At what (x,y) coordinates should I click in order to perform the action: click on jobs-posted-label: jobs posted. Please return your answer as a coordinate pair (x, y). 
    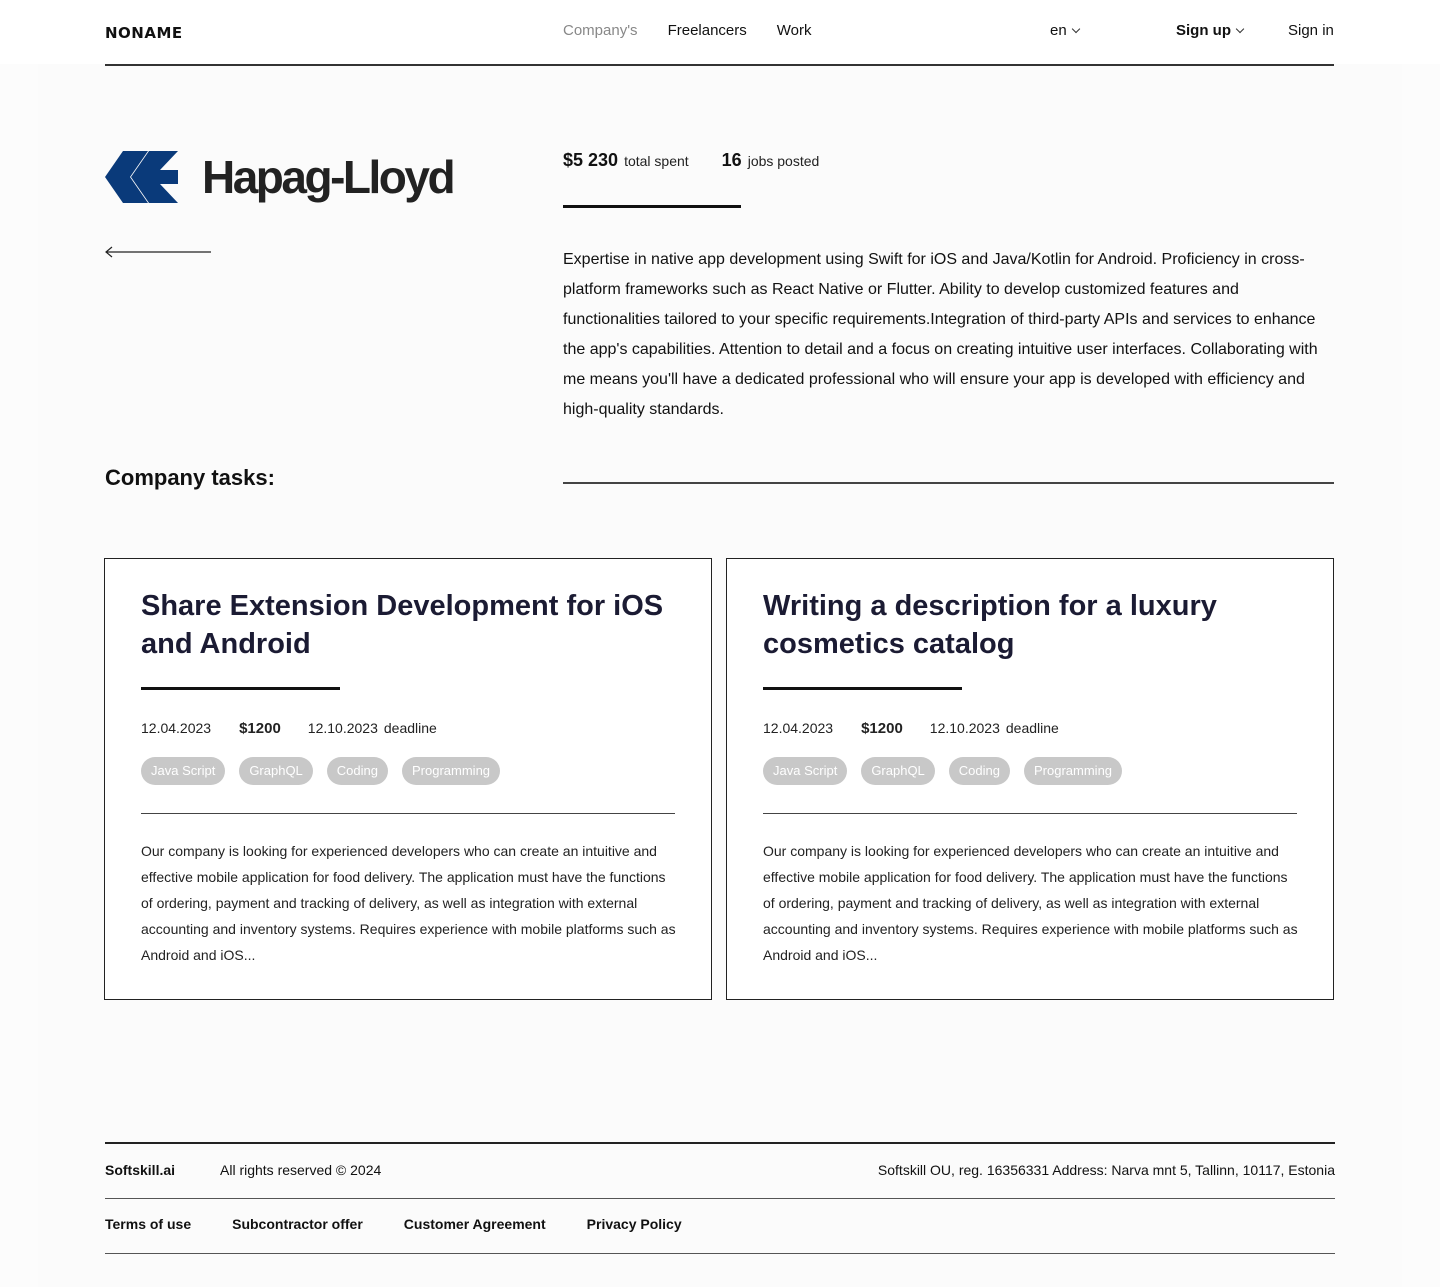
    Looking at the image, I should click on (783, 161).